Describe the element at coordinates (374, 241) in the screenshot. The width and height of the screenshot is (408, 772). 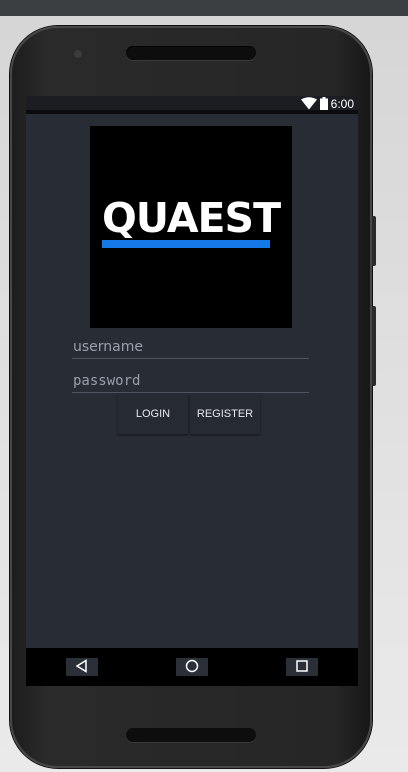
I see `power-button` at that location.